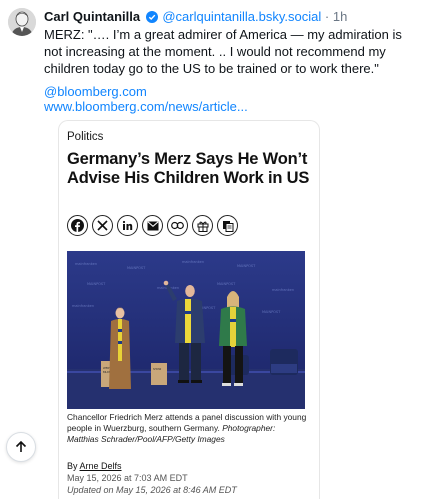 Image resolution: width=426 pixels, height=499 pixels. I want to click on email-icon, so click(152, 225).